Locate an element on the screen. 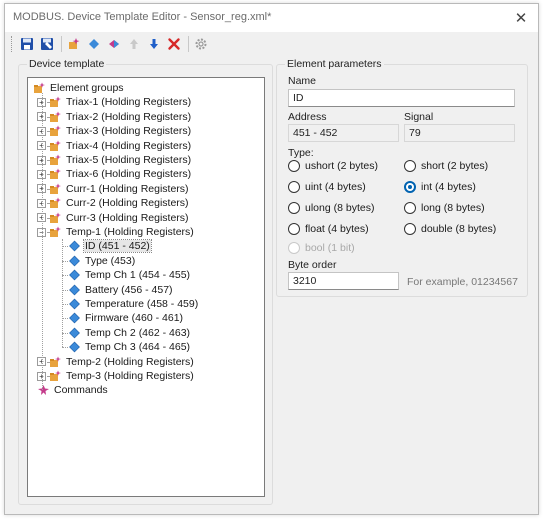 The width and height of the screenshot is (543, 519). tree-element-item: Battery (456 - 457) is located at coordinates (121, 290).